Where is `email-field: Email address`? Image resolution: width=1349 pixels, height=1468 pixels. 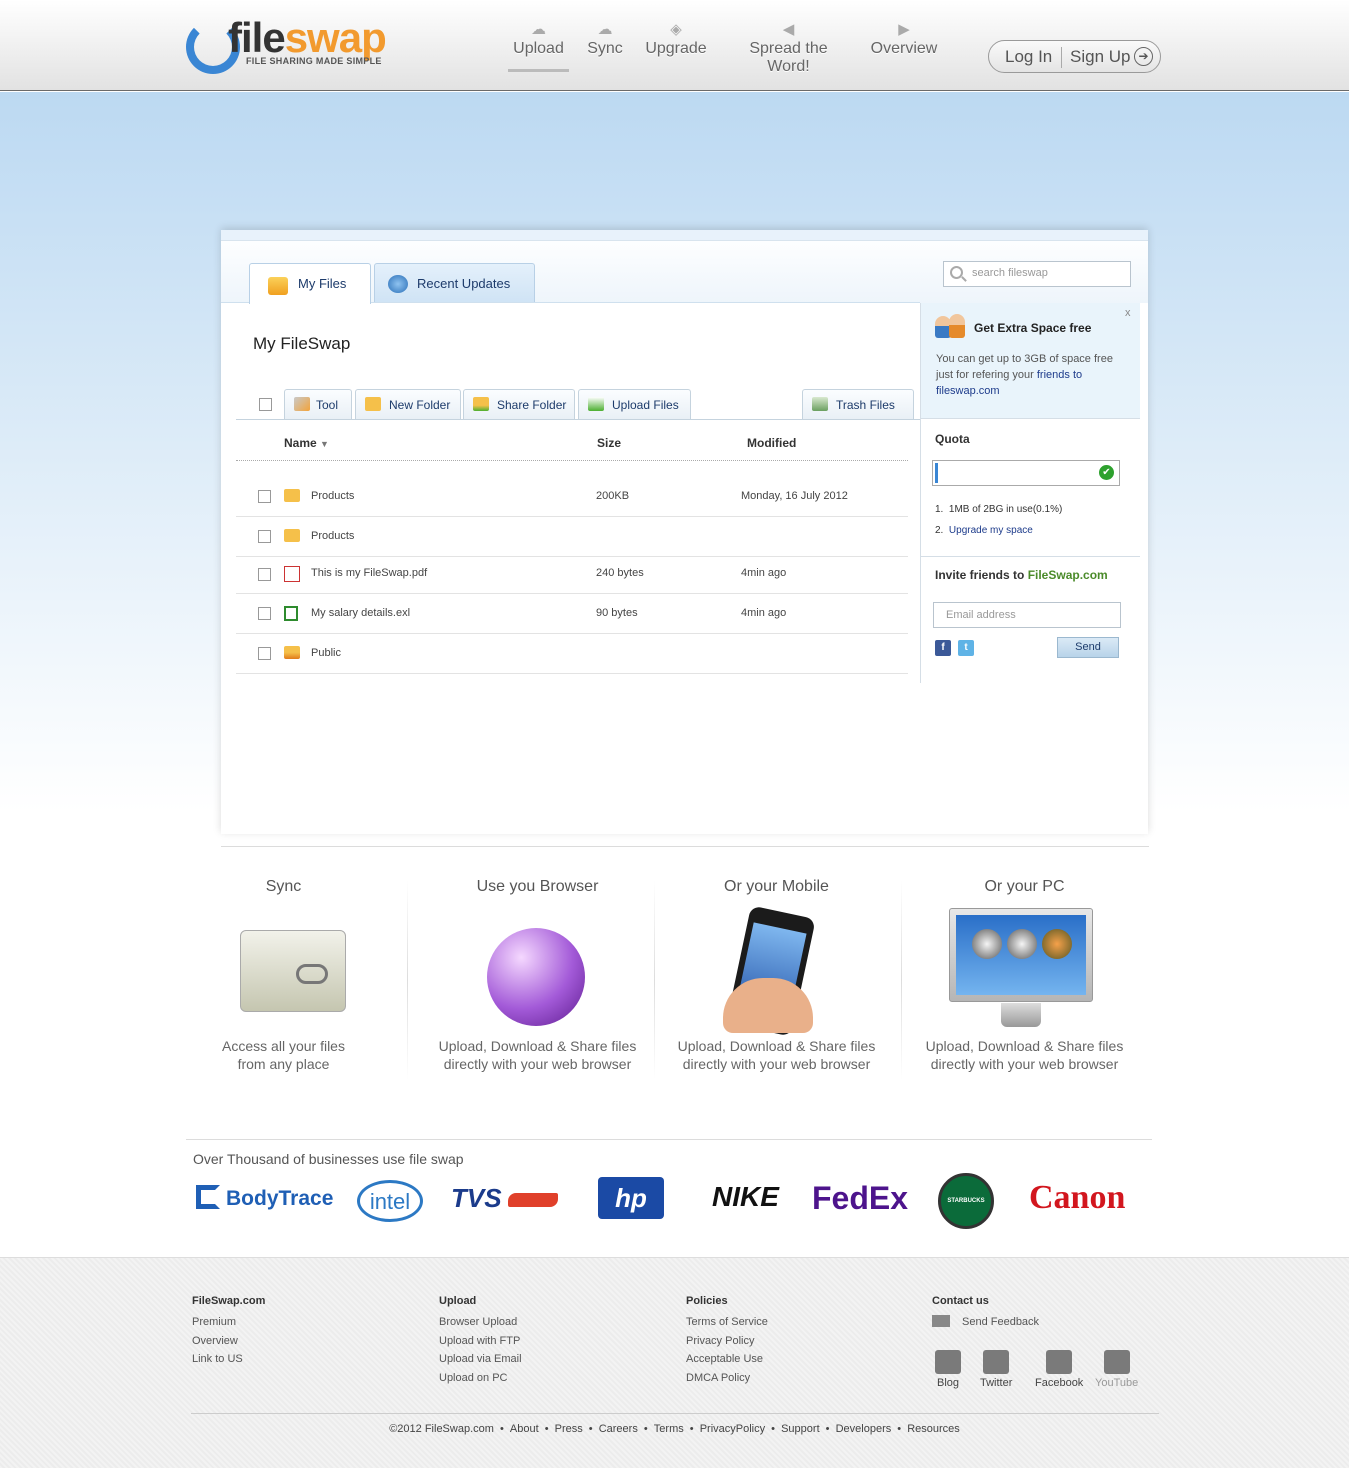
email-field: Email address is located at coordinates (1027, 615).